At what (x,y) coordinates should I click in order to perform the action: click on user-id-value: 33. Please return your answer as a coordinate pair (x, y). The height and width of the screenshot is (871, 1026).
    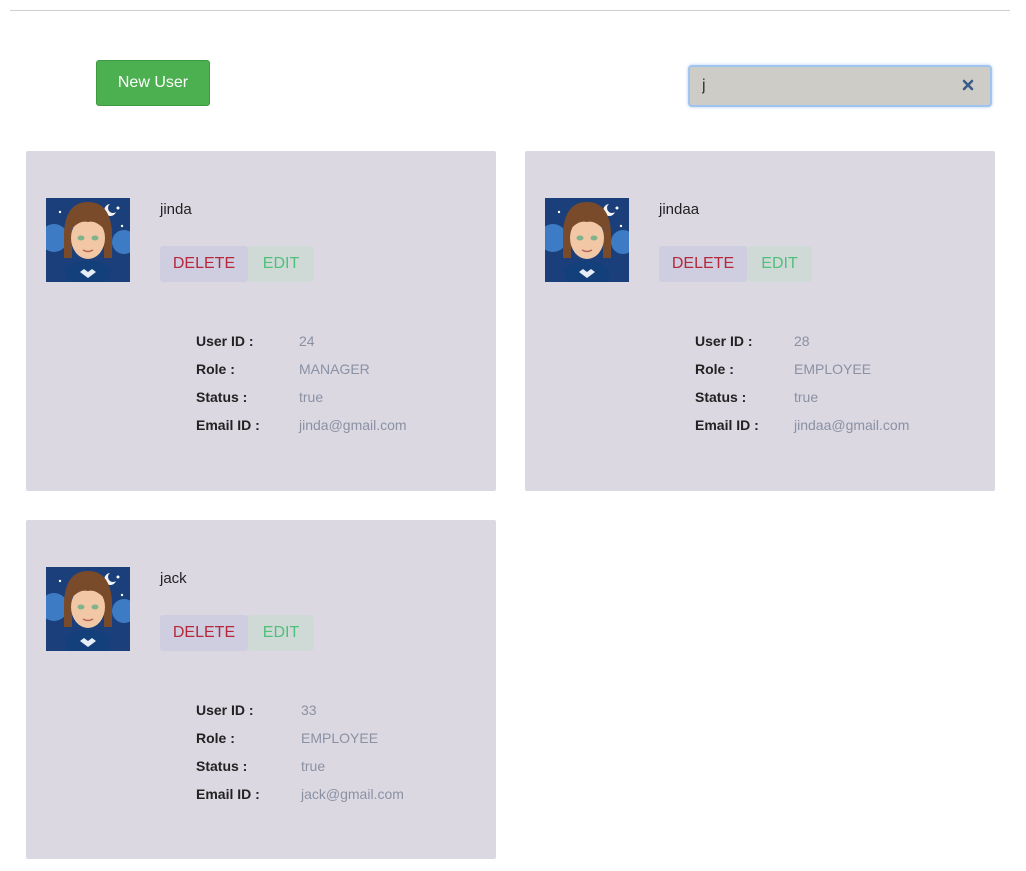
    Looking at the image, I should click on (309, 710).